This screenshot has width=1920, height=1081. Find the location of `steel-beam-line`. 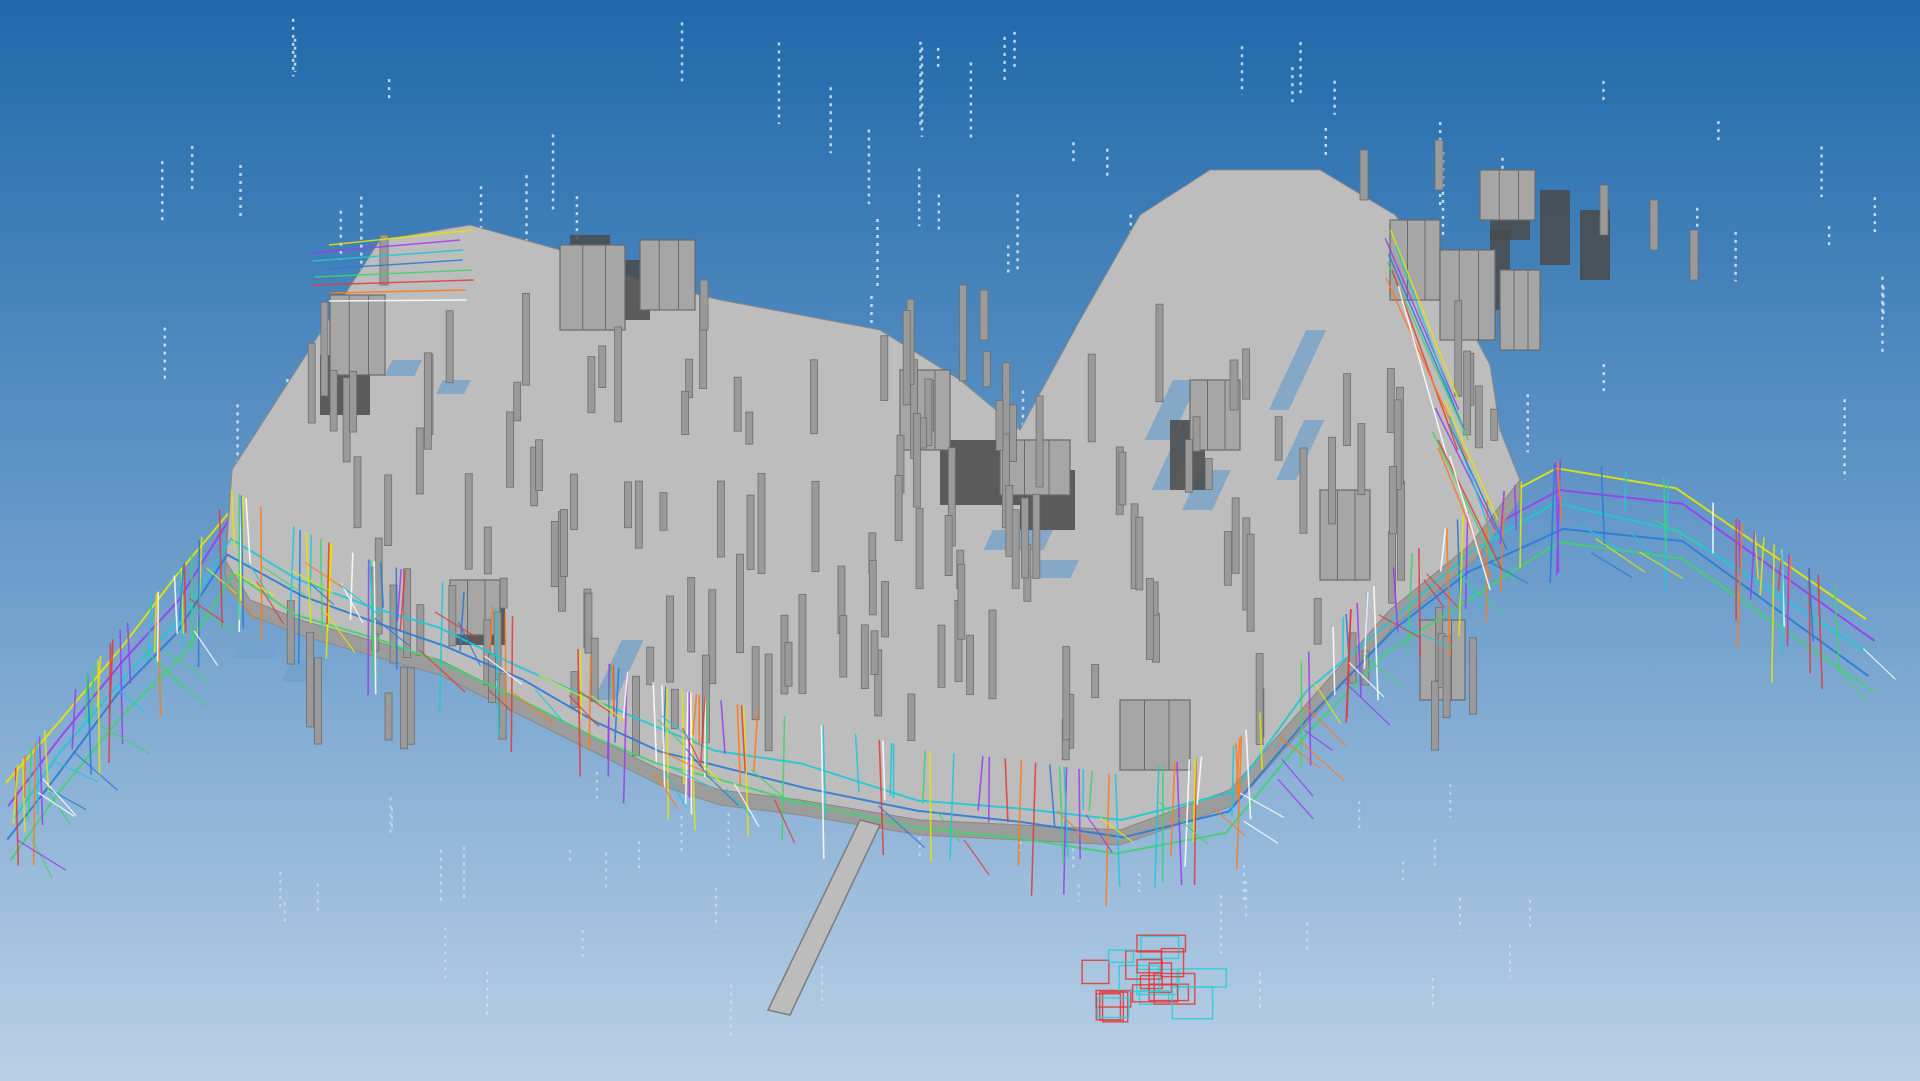

steel-beam-line is located at coordinates (397, 300).